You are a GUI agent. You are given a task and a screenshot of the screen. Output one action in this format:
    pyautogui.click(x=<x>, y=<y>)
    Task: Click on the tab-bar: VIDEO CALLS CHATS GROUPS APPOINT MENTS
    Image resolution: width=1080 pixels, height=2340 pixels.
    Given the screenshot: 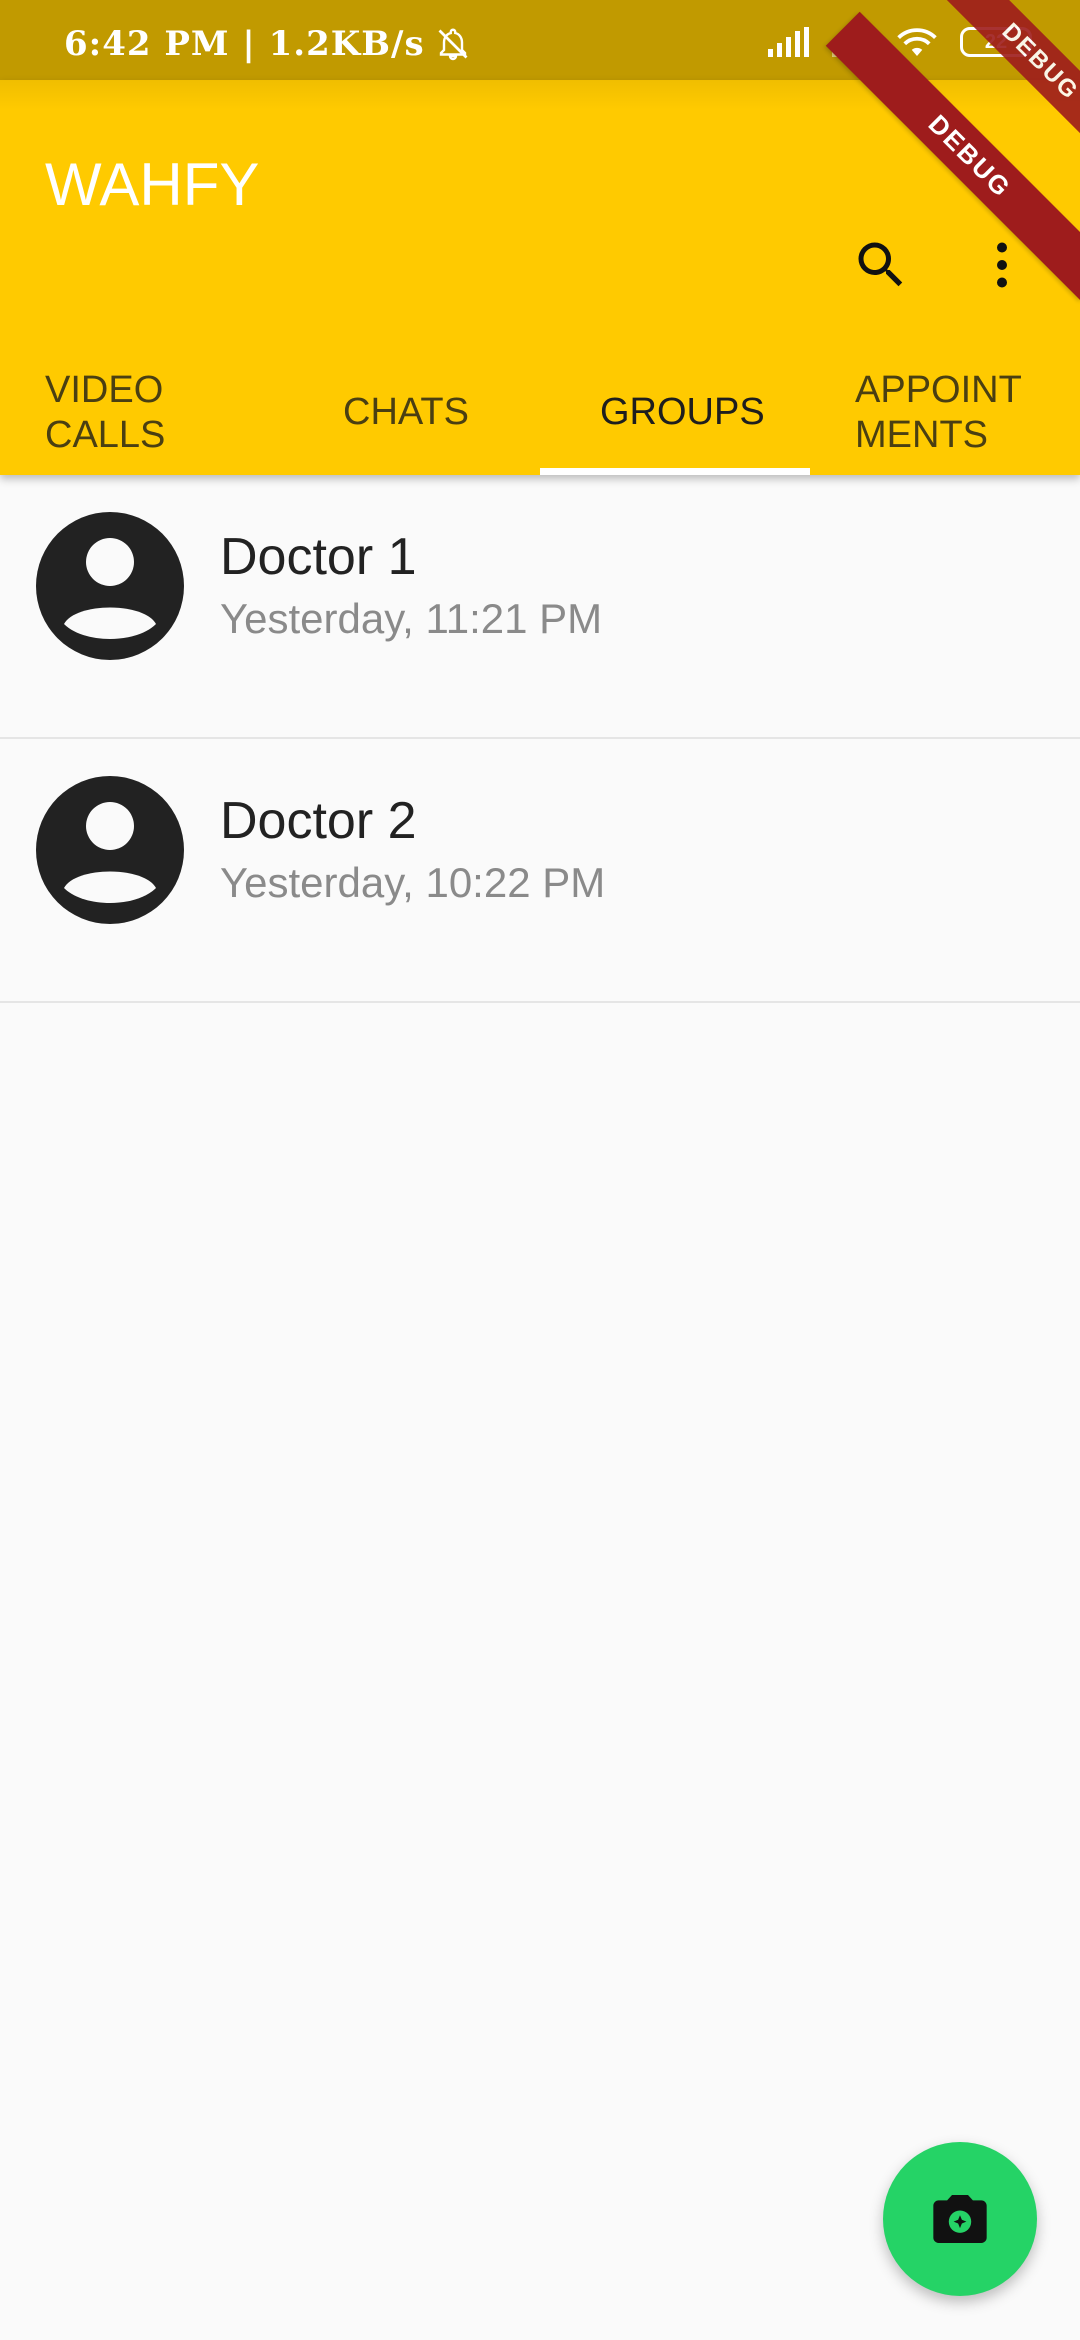 What is the action you would take?
    pyautogui.click(x=540, y=412)
    